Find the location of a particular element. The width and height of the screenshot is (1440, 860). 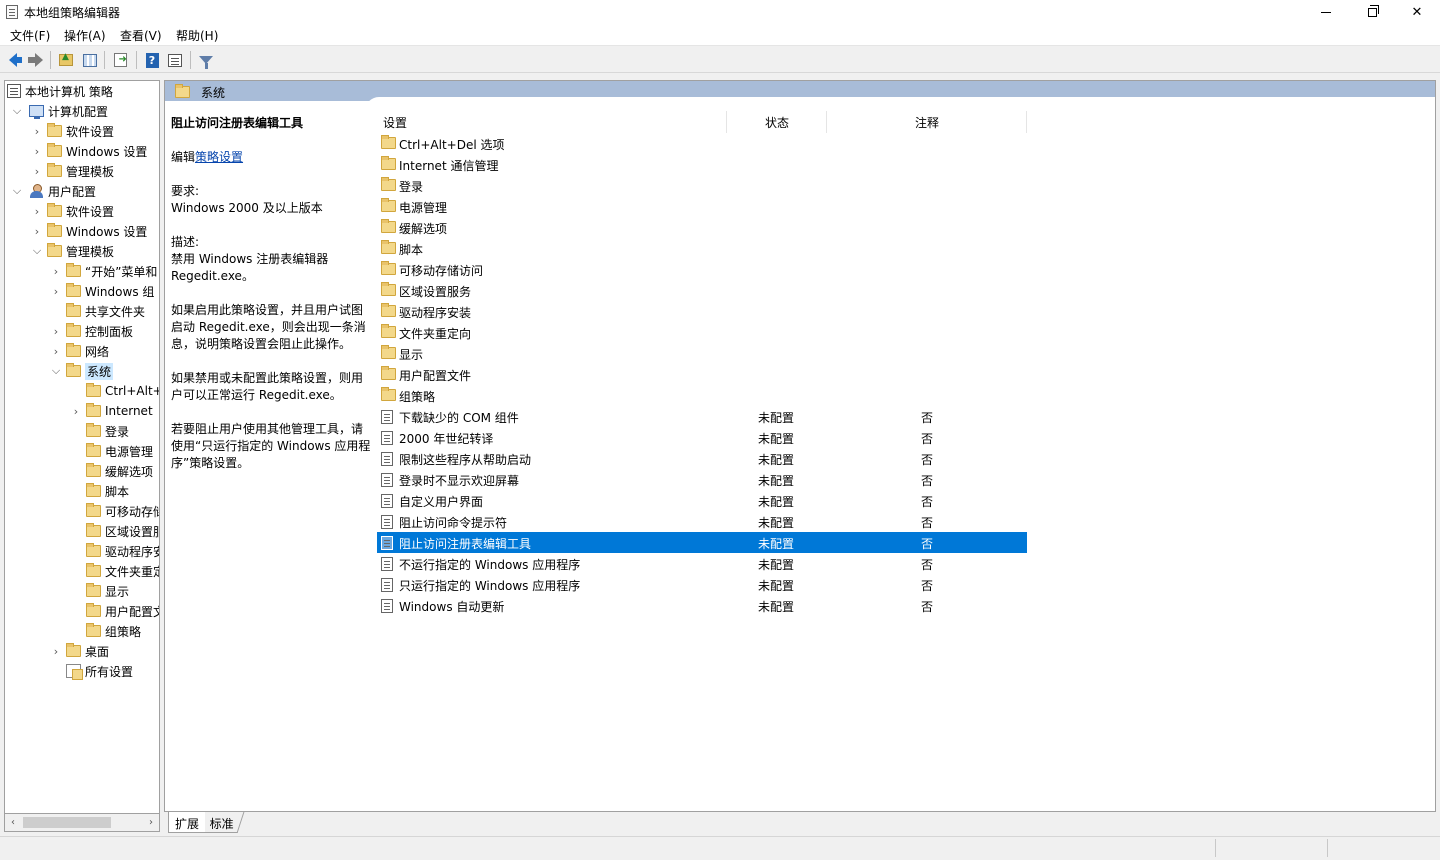

tree-item-user-profiles: 用户配置文 is located at coordinates (114, 611).